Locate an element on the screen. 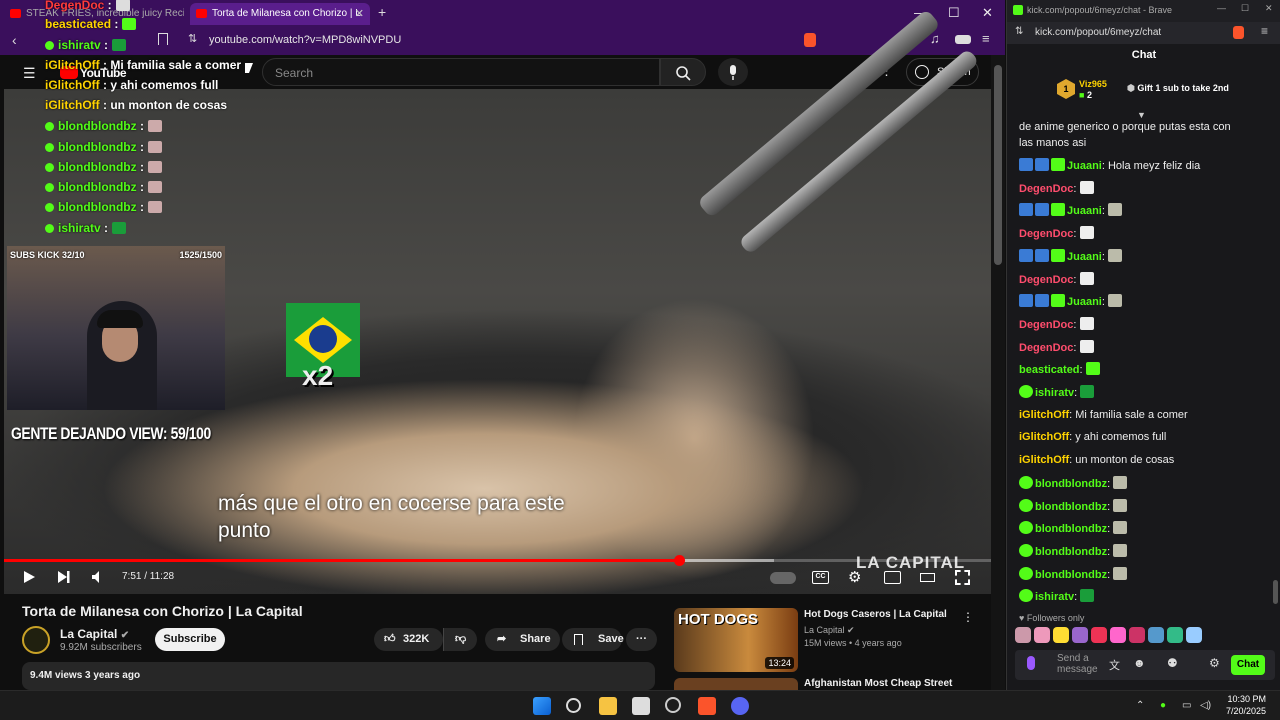  app-icon is located at coordinates (673, 705).